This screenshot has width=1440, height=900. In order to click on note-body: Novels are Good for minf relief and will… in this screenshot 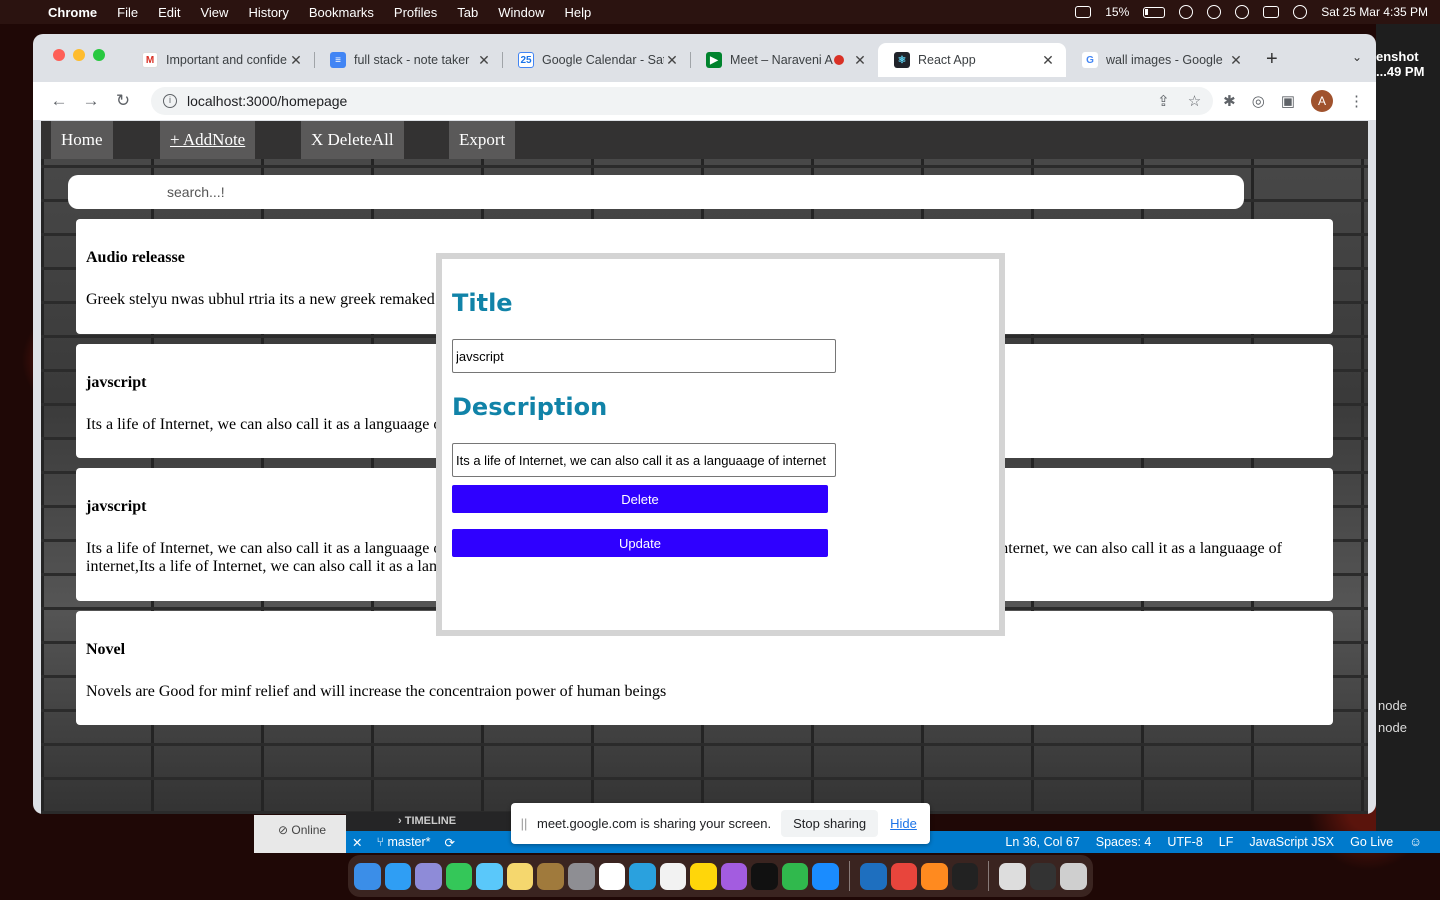, I will do `click(376, 691)`.